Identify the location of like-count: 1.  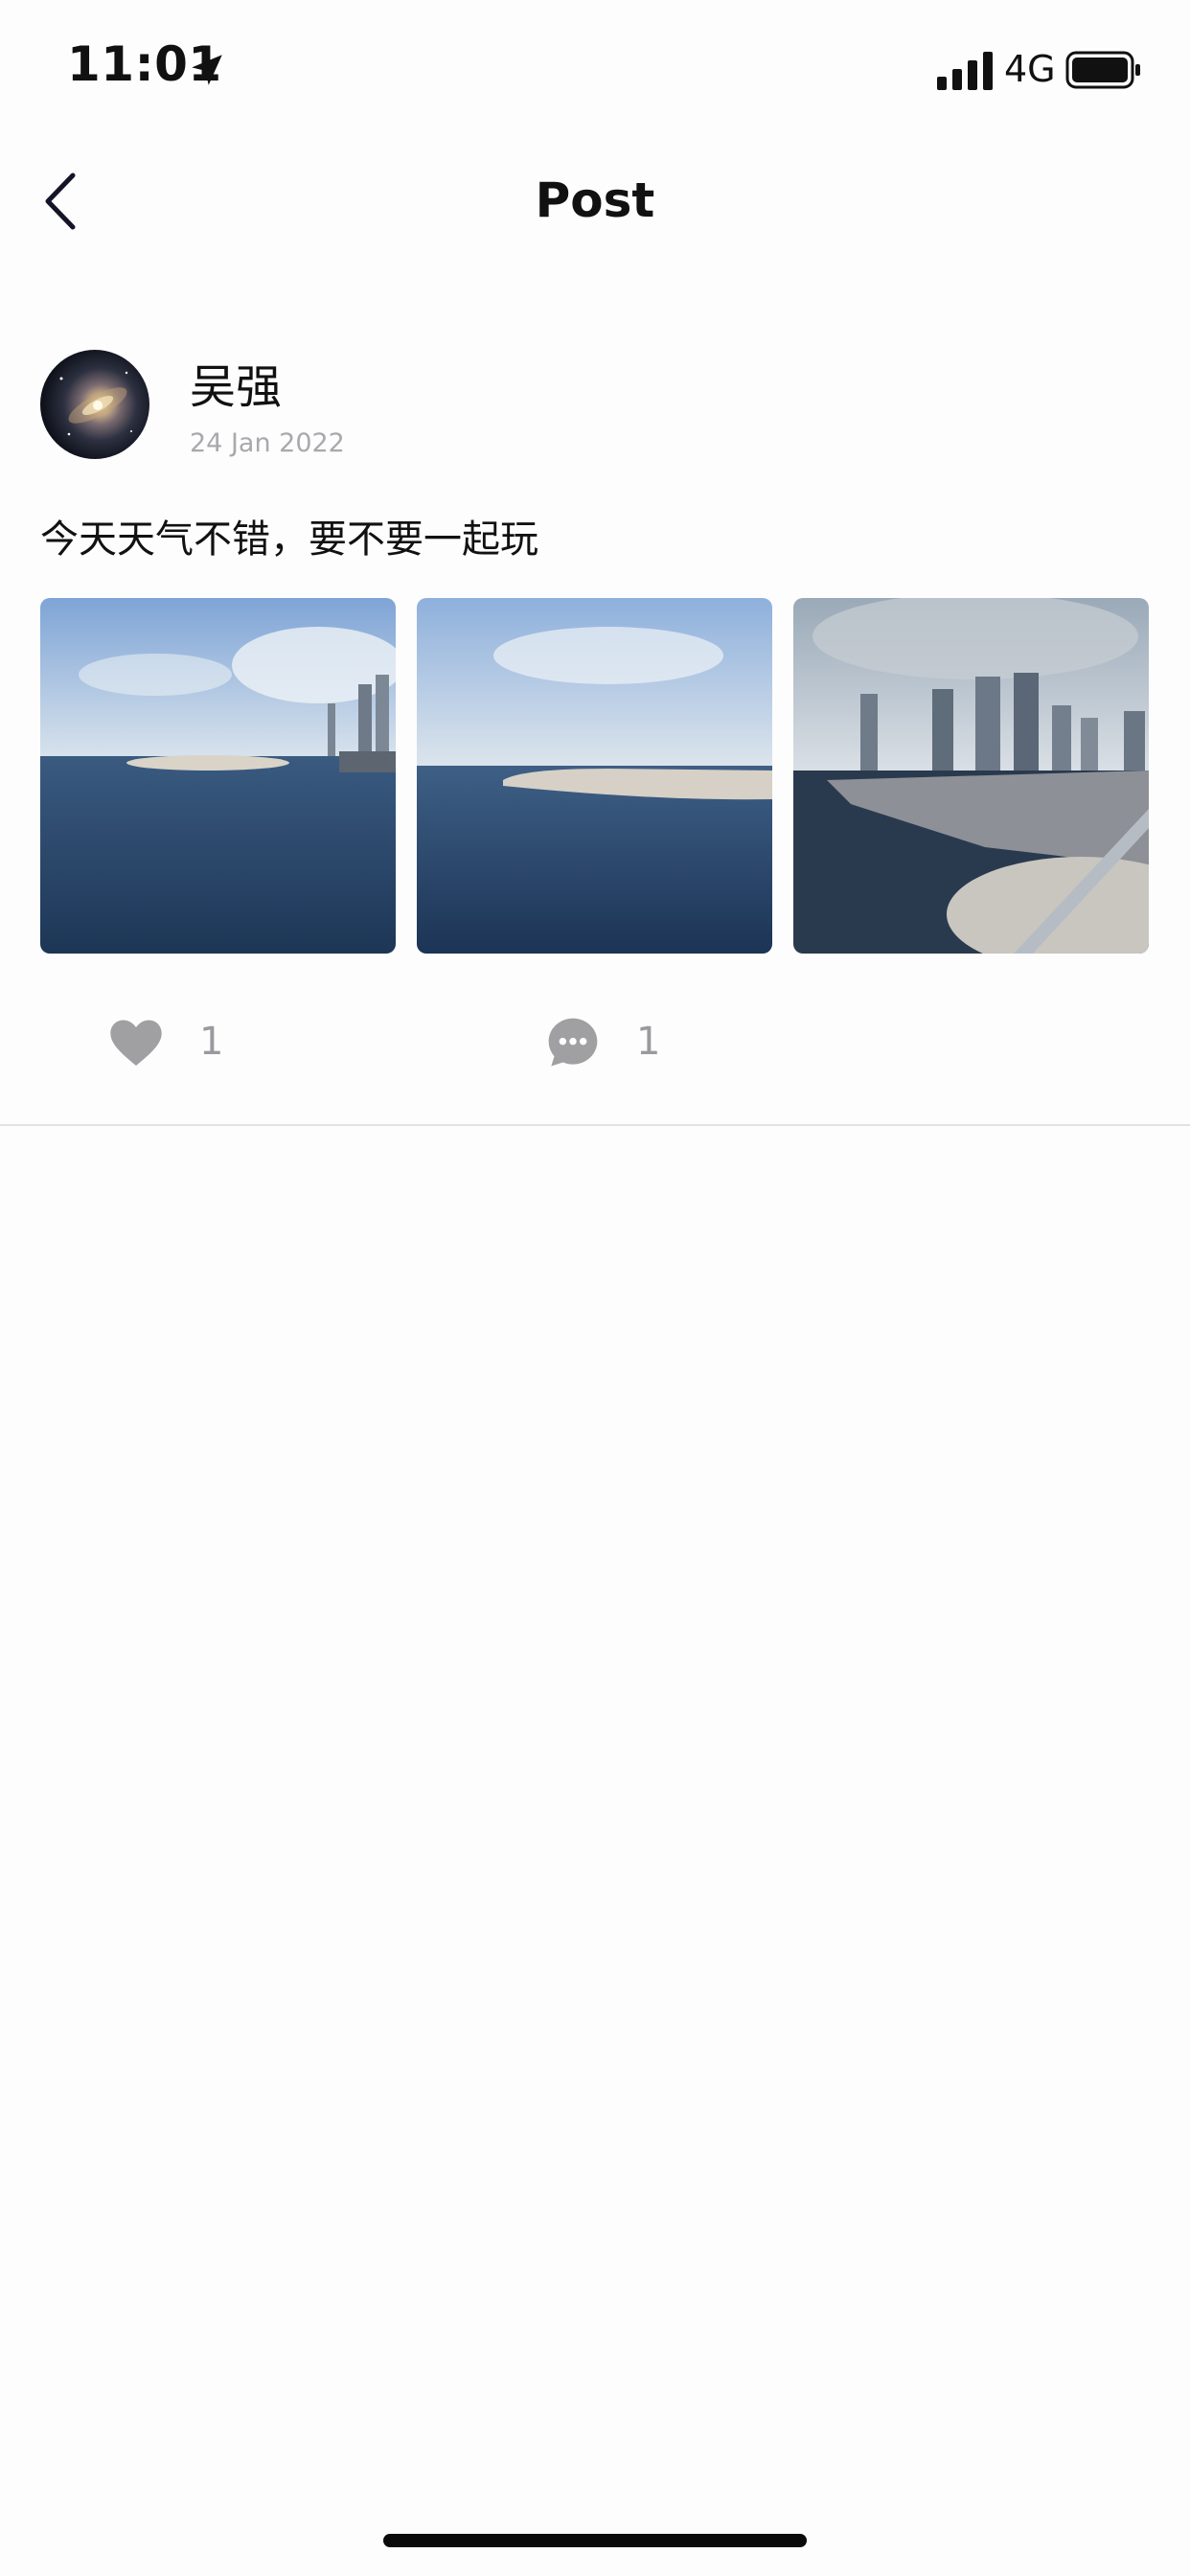
(212, 1042).